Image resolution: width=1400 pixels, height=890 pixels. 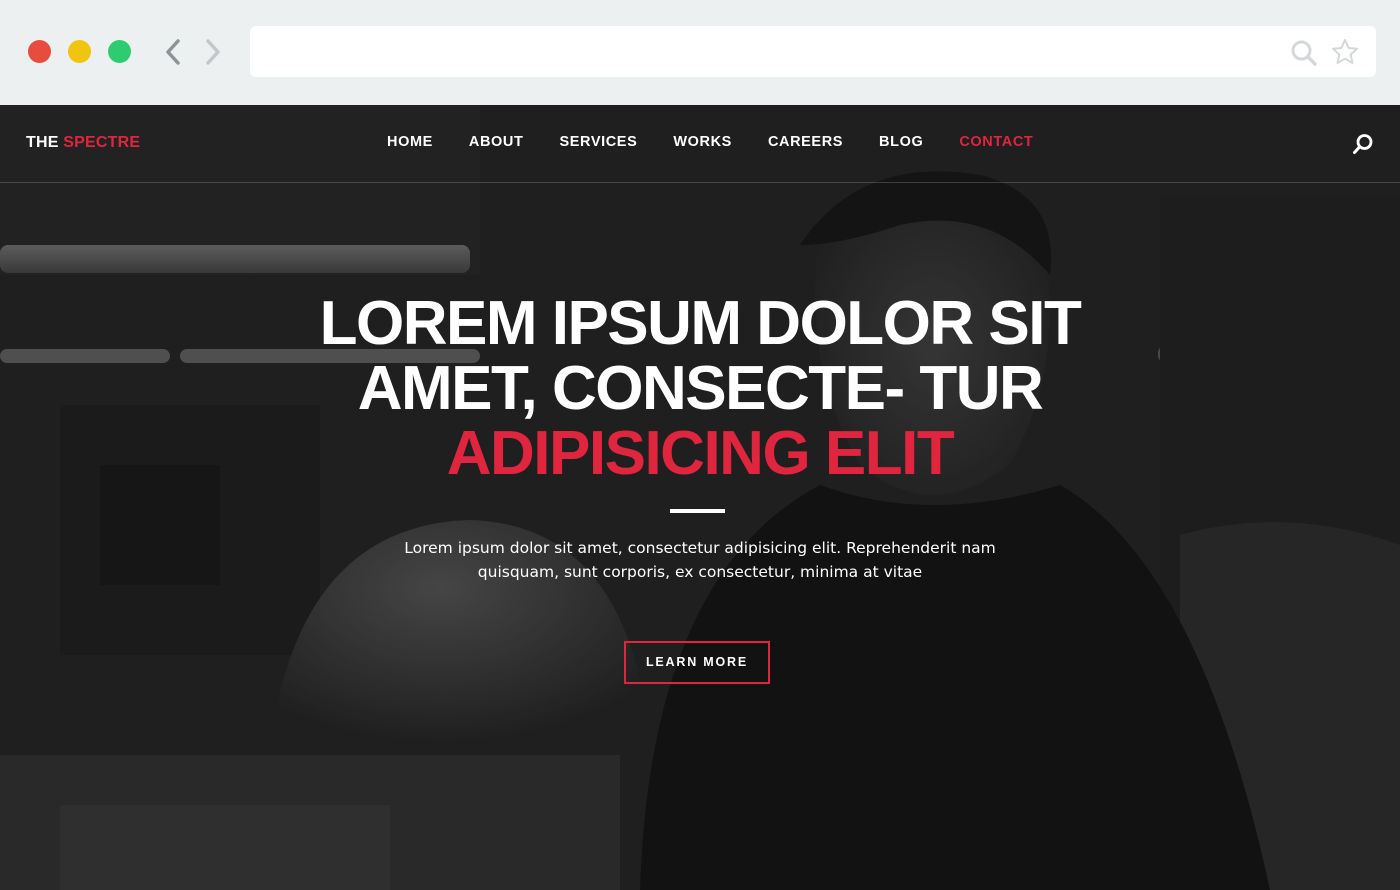 I want to click on nav-works: WORKS, so click(x=702, y=142).